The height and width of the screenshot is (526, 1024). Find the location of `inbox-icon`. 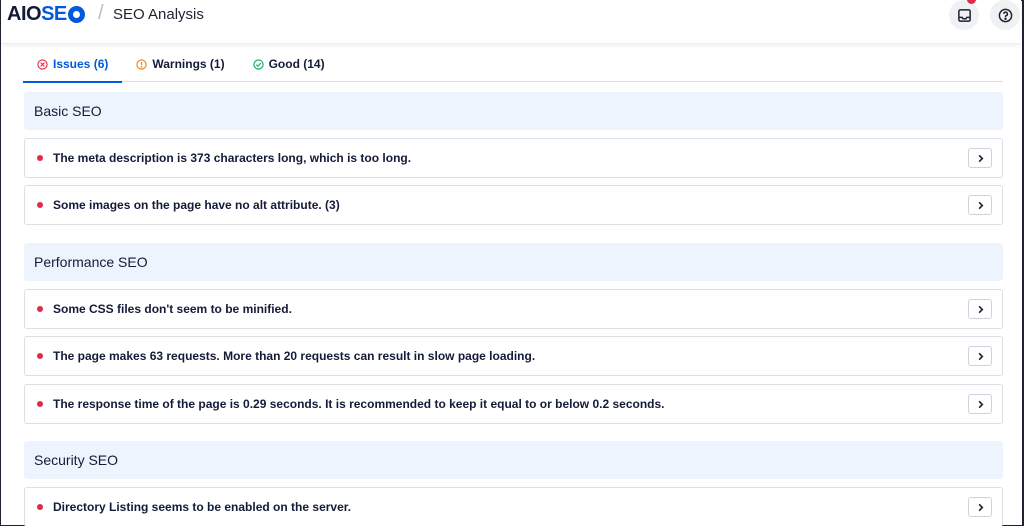

inbox-icon is located at coordinates (964, 15).